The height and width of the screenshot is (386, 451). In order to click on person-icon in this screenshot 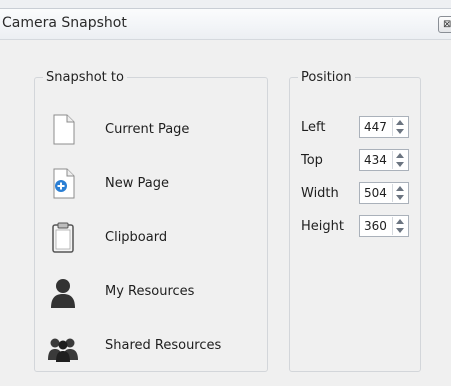, I will do `click(63, 293)`.